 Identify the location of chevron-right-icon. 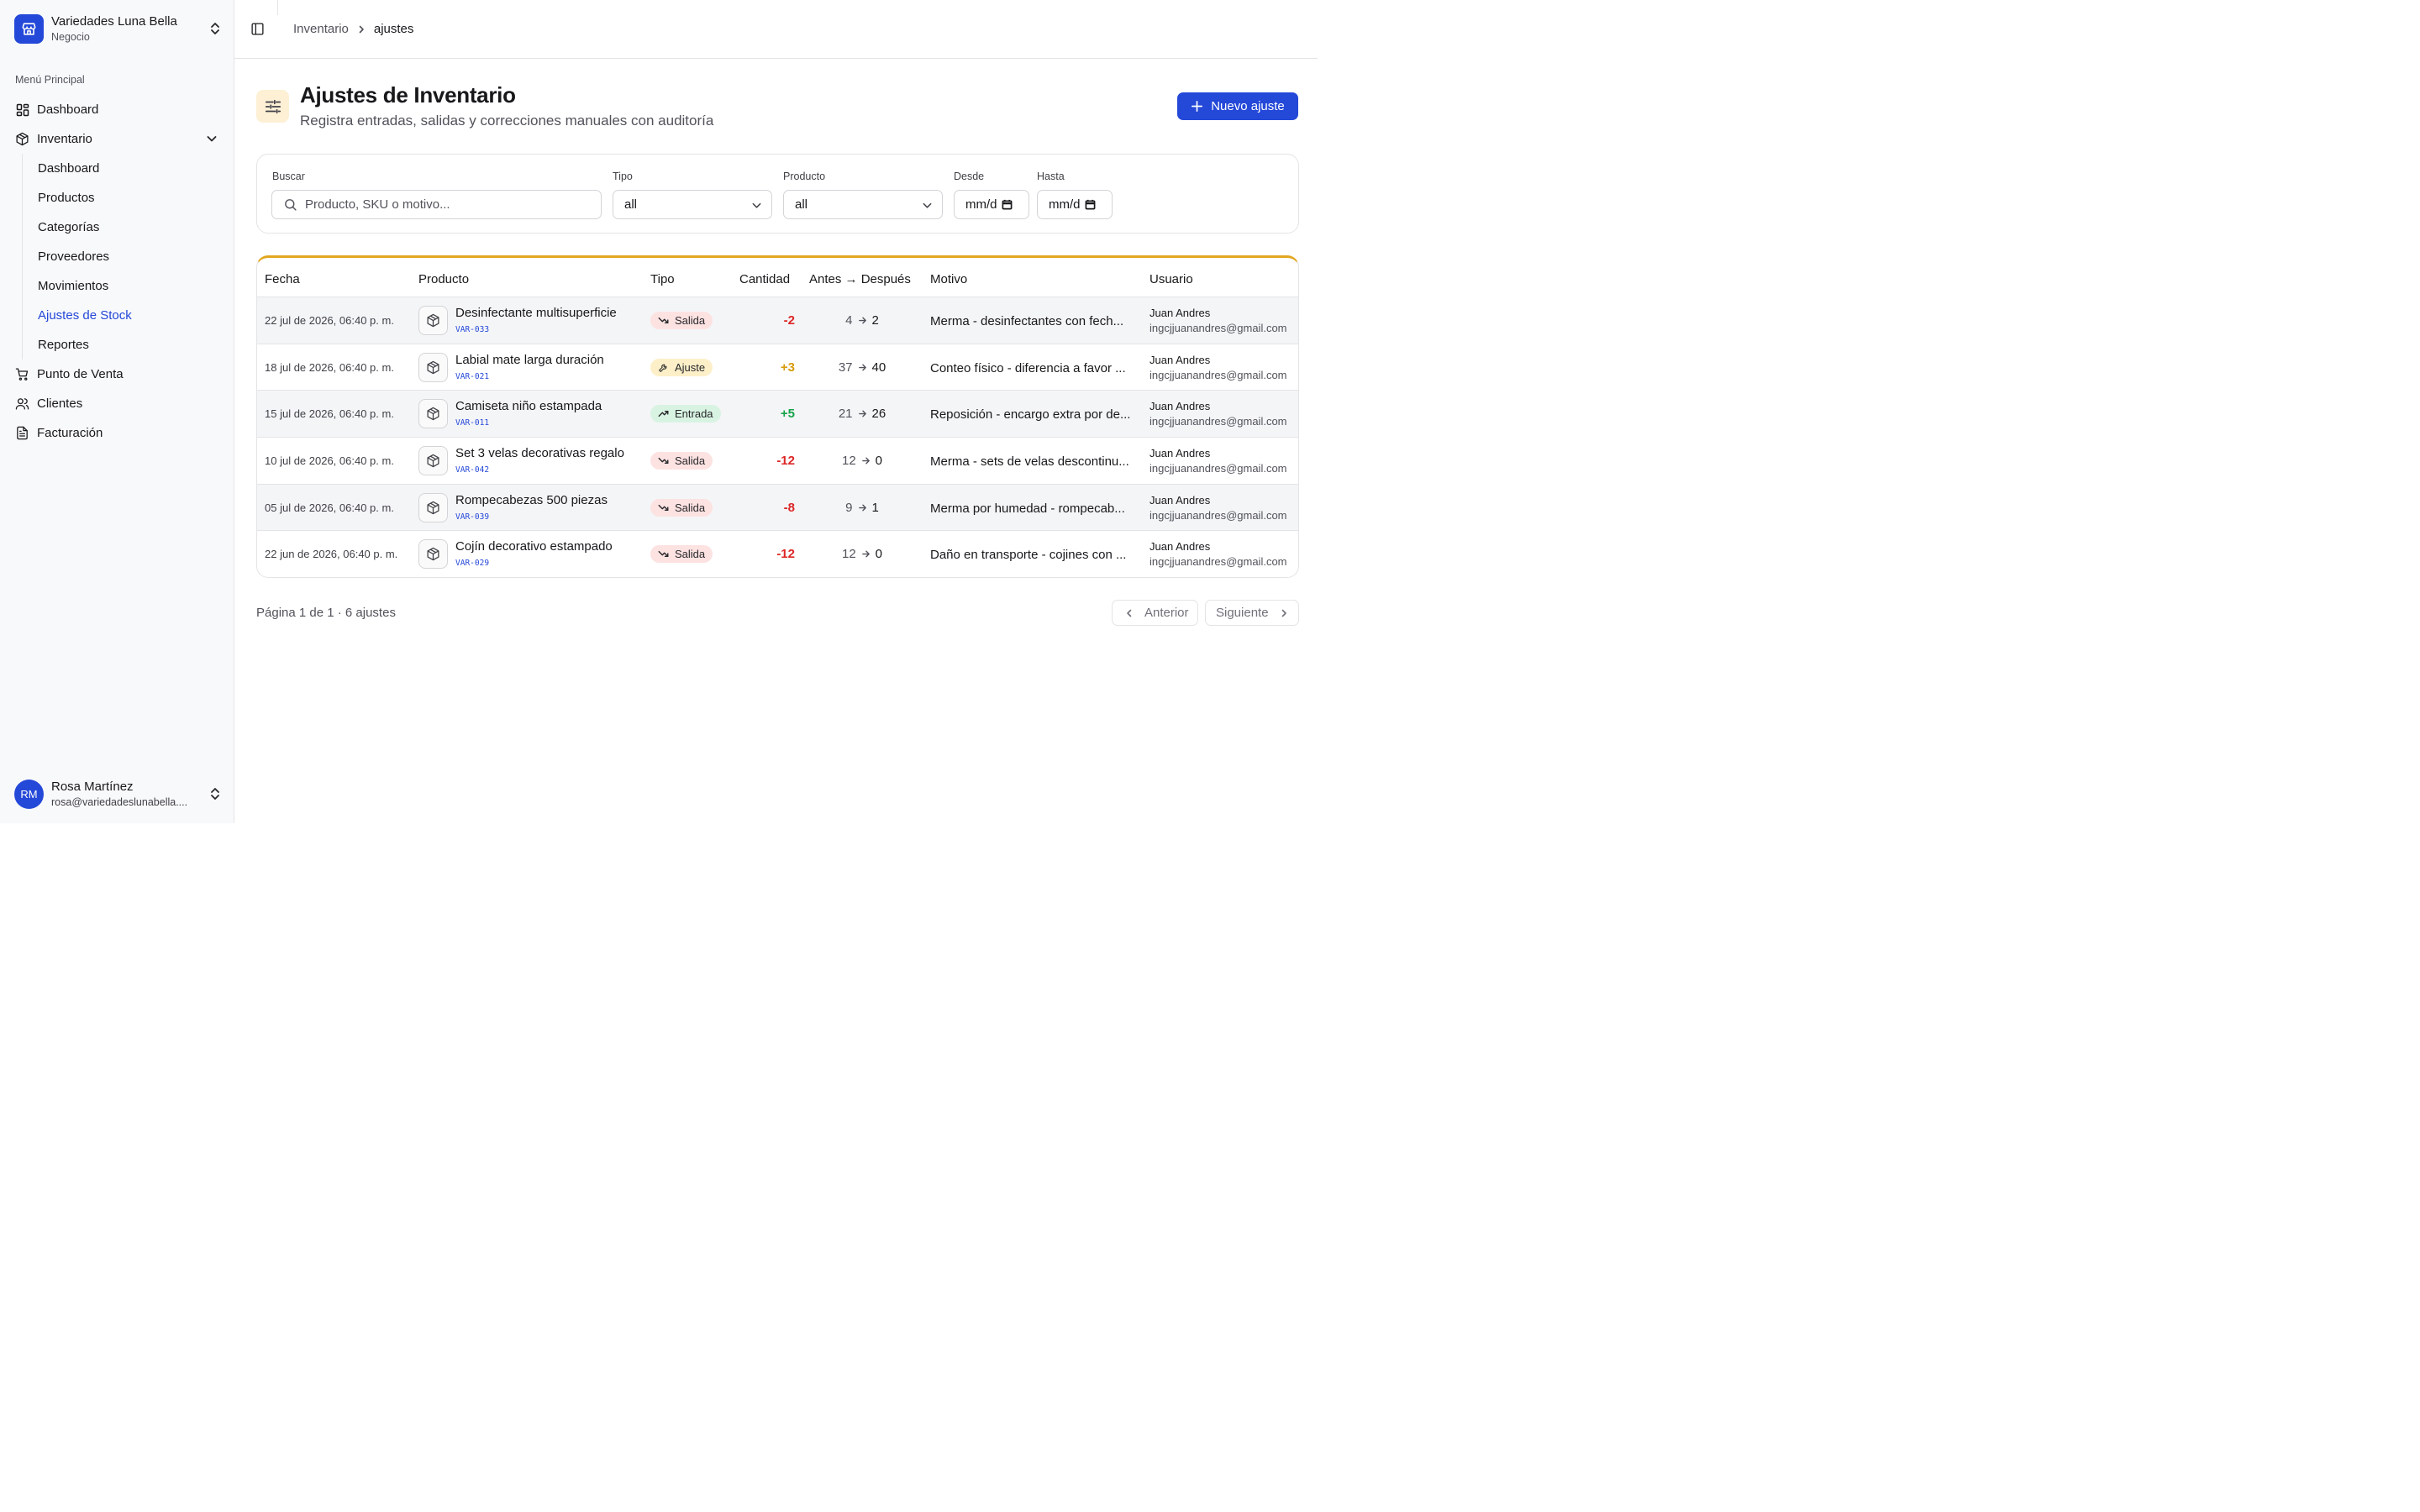
(361, 29).